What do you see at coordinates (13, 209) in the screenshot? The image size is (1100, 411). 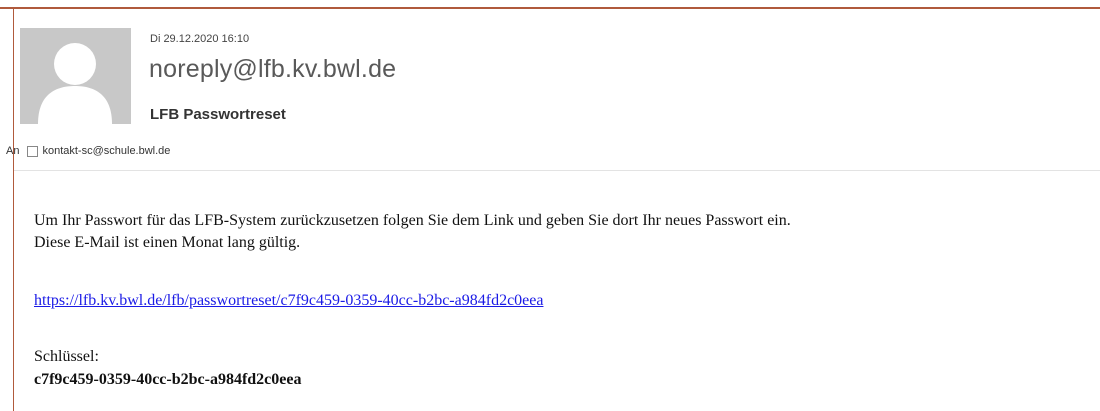 I see `reading-pane-border` at bounding box center [13, 209].